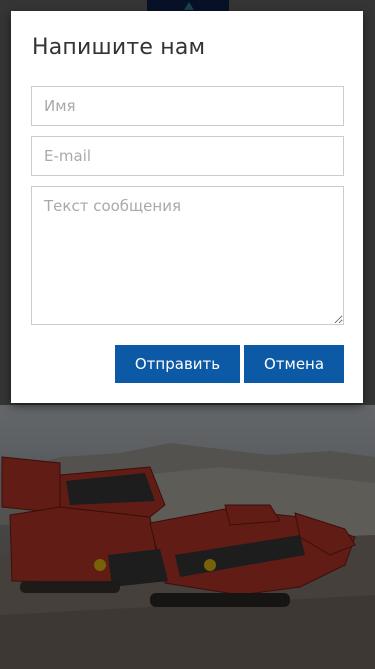 The image size is (375, 669). What do you see at coordinates (177, 364) in the screenshot?
I see `send-button: Отправить` at bounding box center [177, 364].